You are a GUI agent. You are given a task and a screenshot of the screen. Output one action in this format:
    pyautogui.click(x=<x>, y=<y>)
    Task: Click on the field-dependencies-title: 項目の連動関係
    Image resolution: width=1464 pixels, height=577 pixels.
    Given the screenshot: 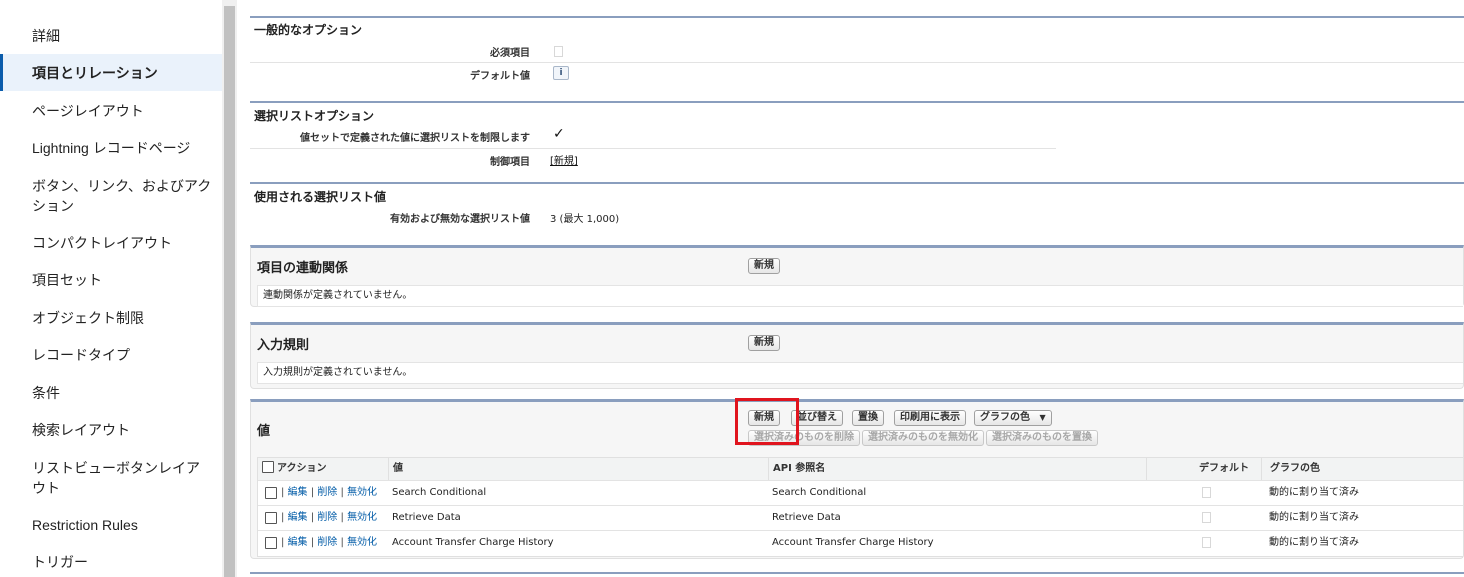 What is the action you would take?
    pyautogui.click(x=303, y=268)
    